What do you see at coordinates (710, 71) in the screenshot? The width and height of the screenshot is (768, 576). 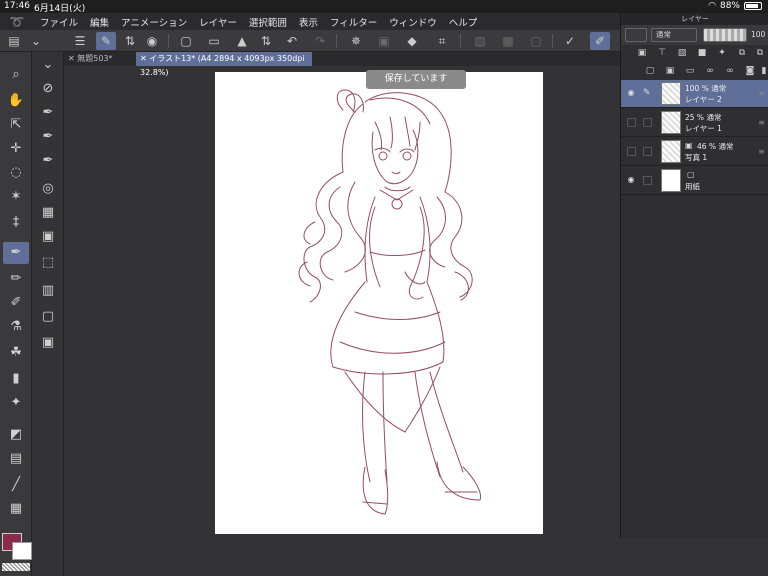 I see `merge-down-icon: ∞` at bounding box center [710, 71].